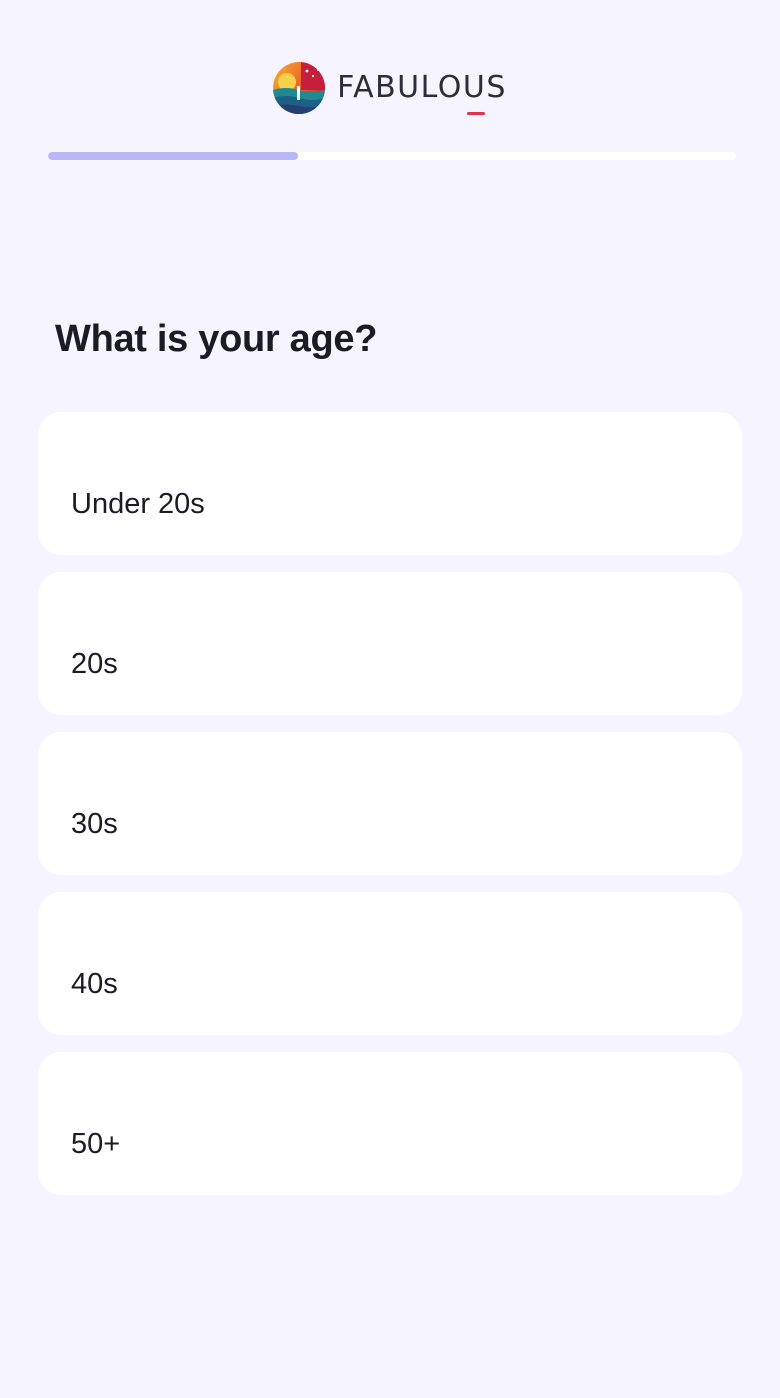 The height and width of the screenshot is (1398, 780). Describe the element at coordinates (390, 483) in the screenshot. I see `option-under-20s: Under 20s` at that location.